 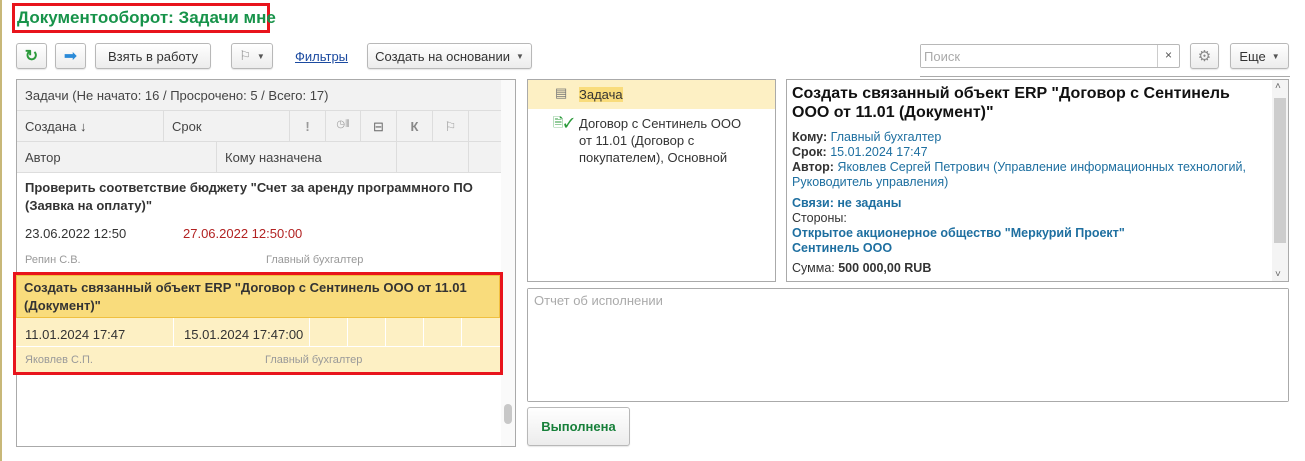 I want to click on search-input, so click(x=1039, y=56).